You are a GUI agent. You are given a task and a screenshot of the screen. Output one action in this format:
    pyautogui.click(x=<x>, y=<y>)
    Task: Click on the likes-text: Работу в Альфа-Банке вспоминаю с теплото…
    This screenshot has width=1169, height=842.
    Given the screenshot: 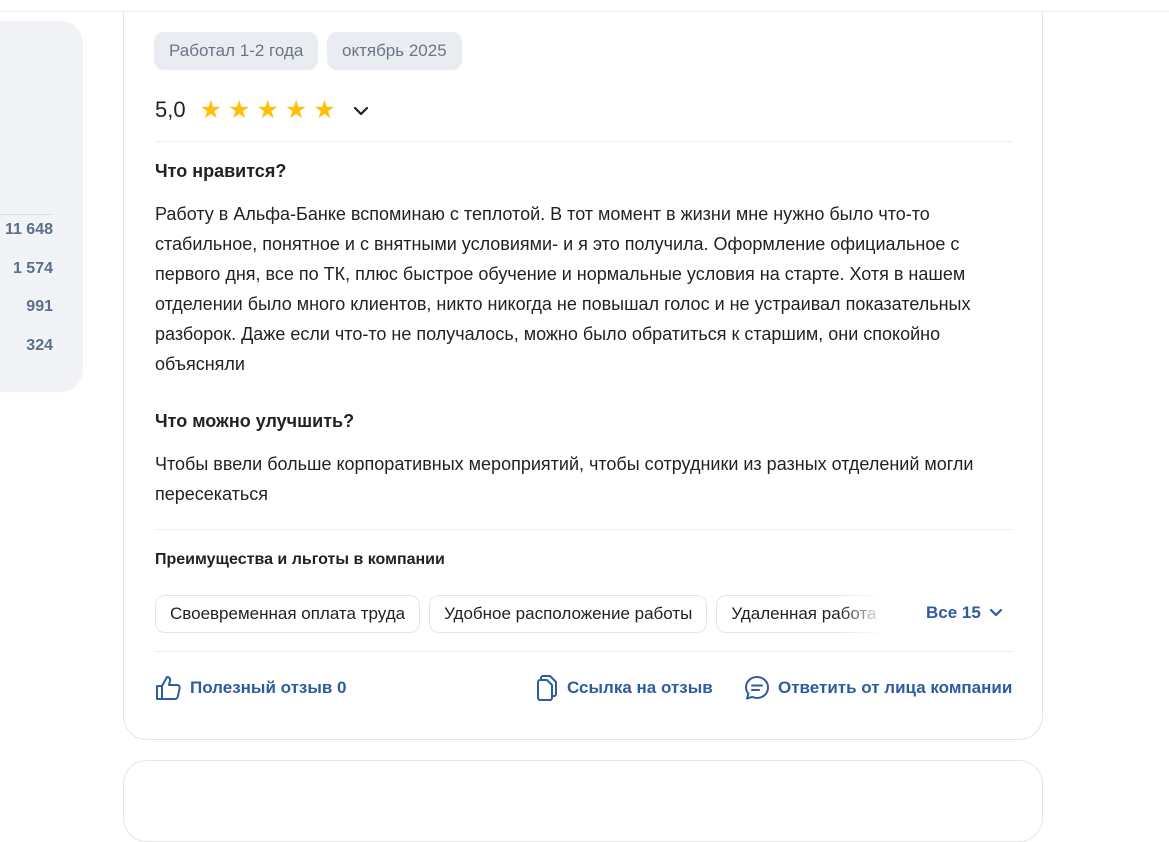 What is the action you would take?
    pyautogui.click(x=563, y=289)
    